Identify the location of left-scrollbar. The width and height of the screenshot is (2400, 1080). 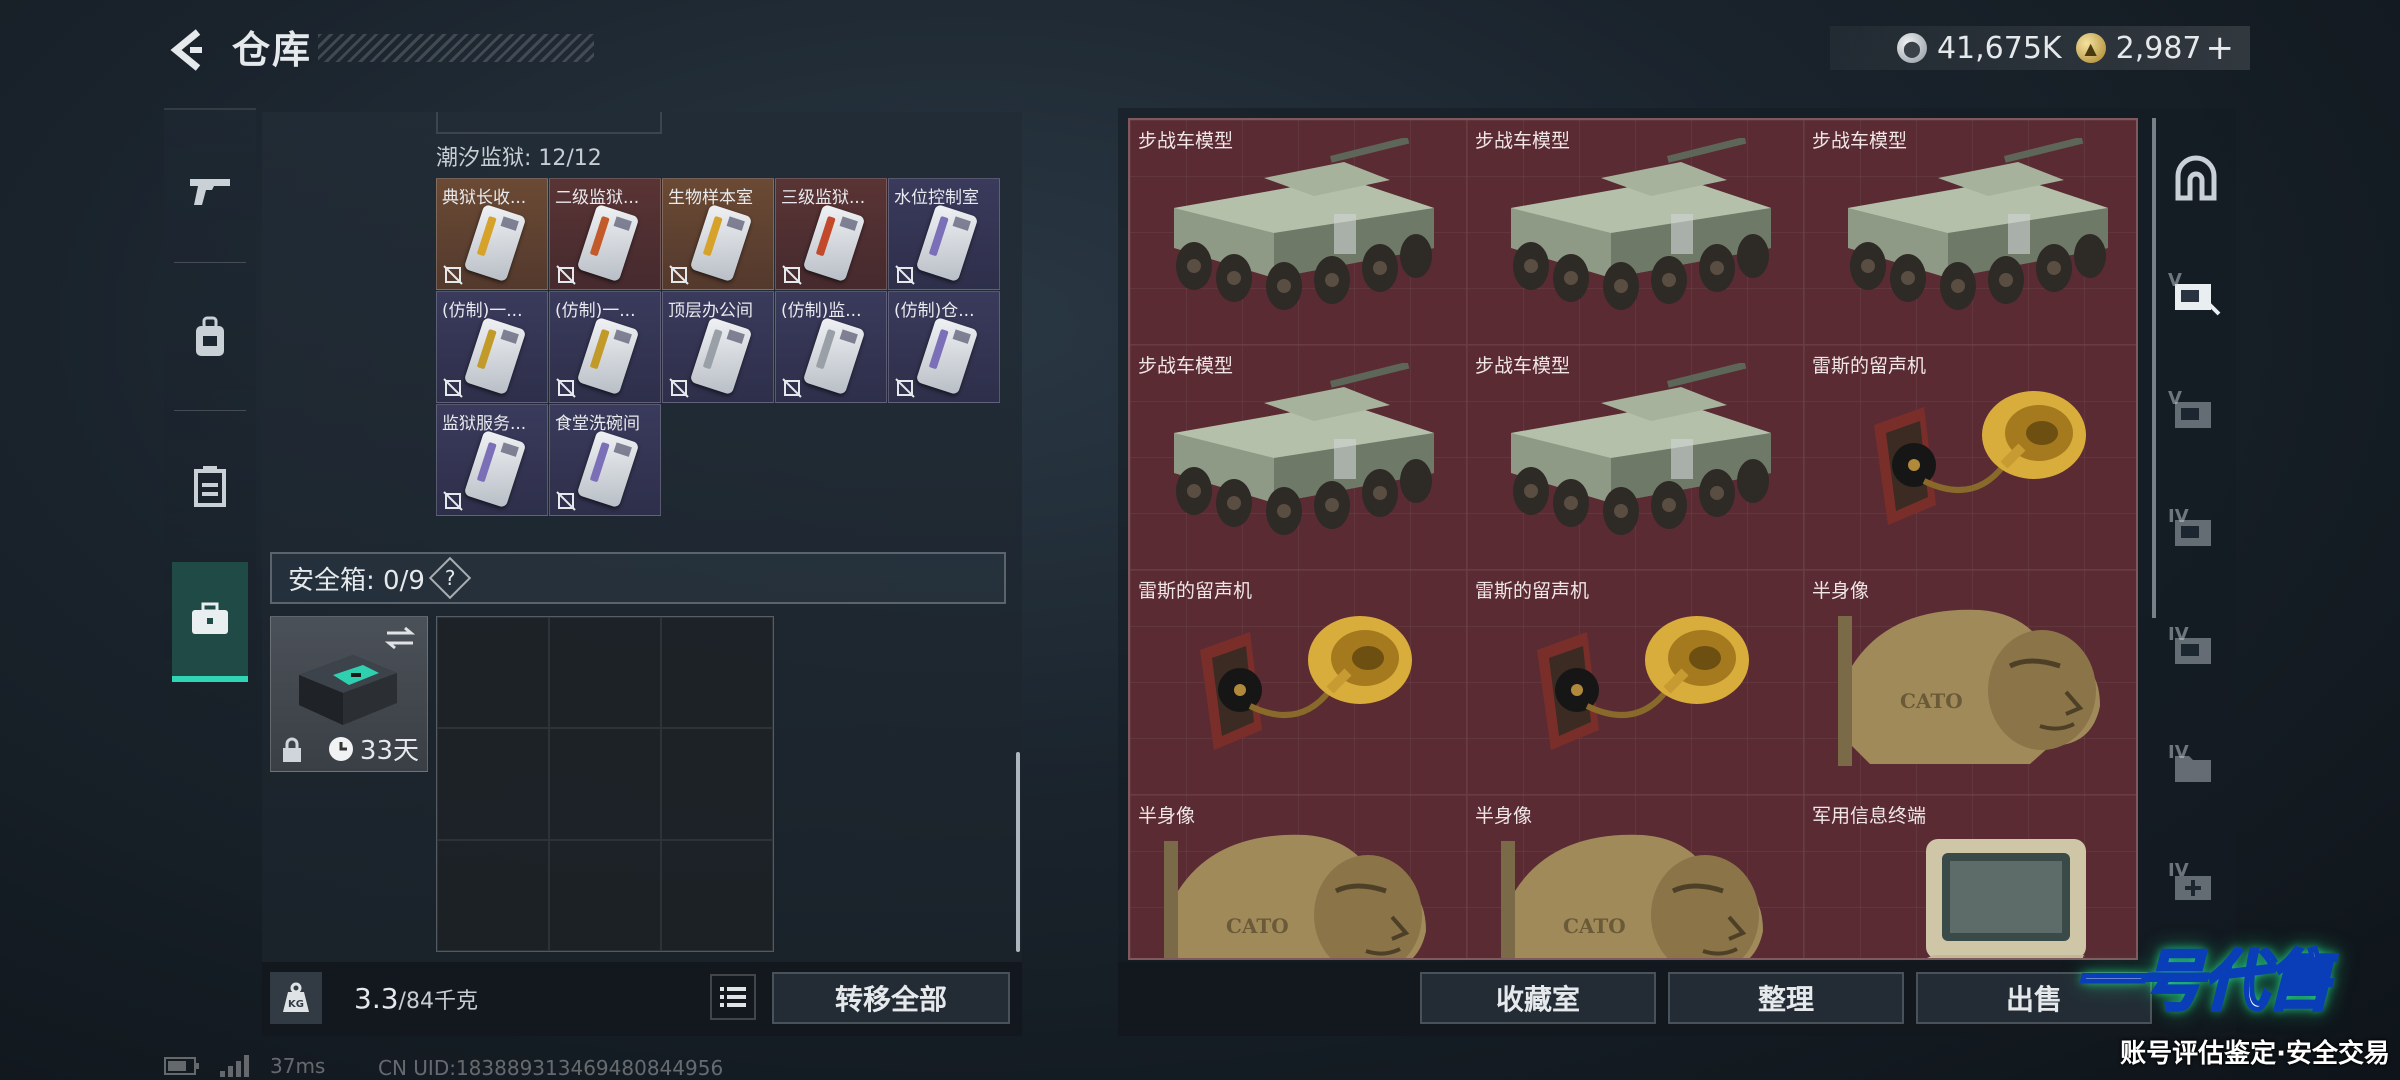
(1018, 852).